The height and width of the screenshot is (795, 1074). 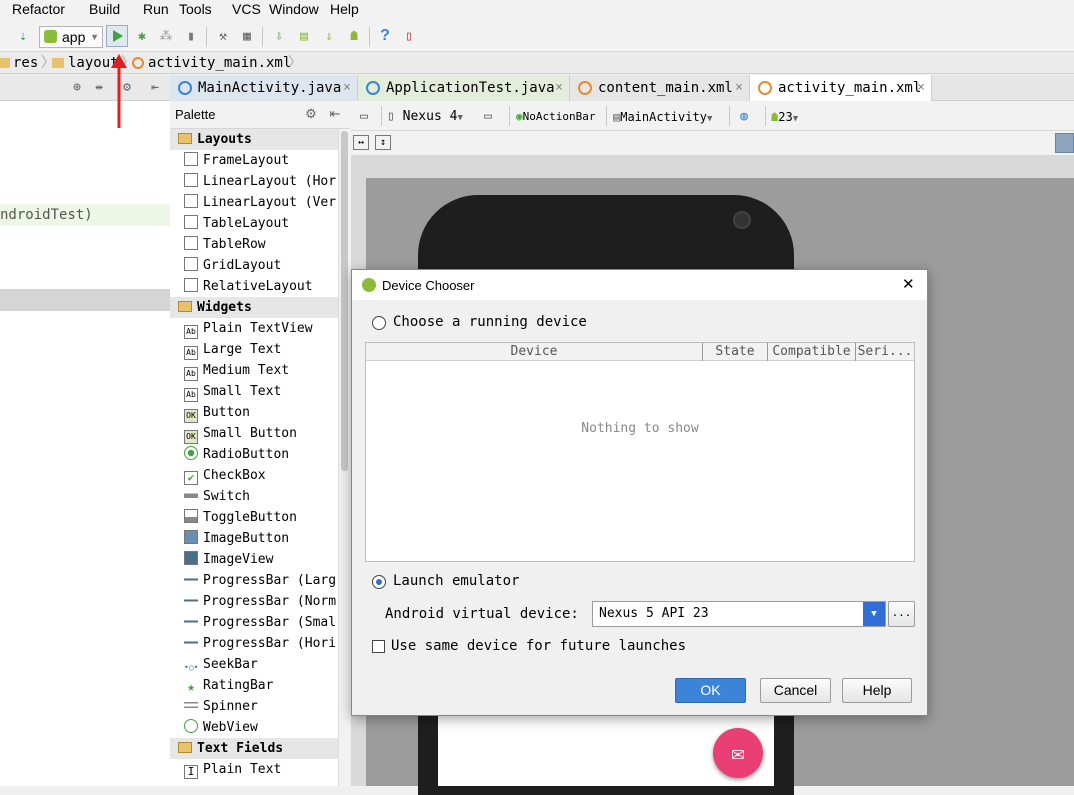 What do you see at coordinates (254, 202) in the screenshot?
I see `palette-item-linearlayout-v: LinearLayout (Ver` at bounding box center [254, 202].